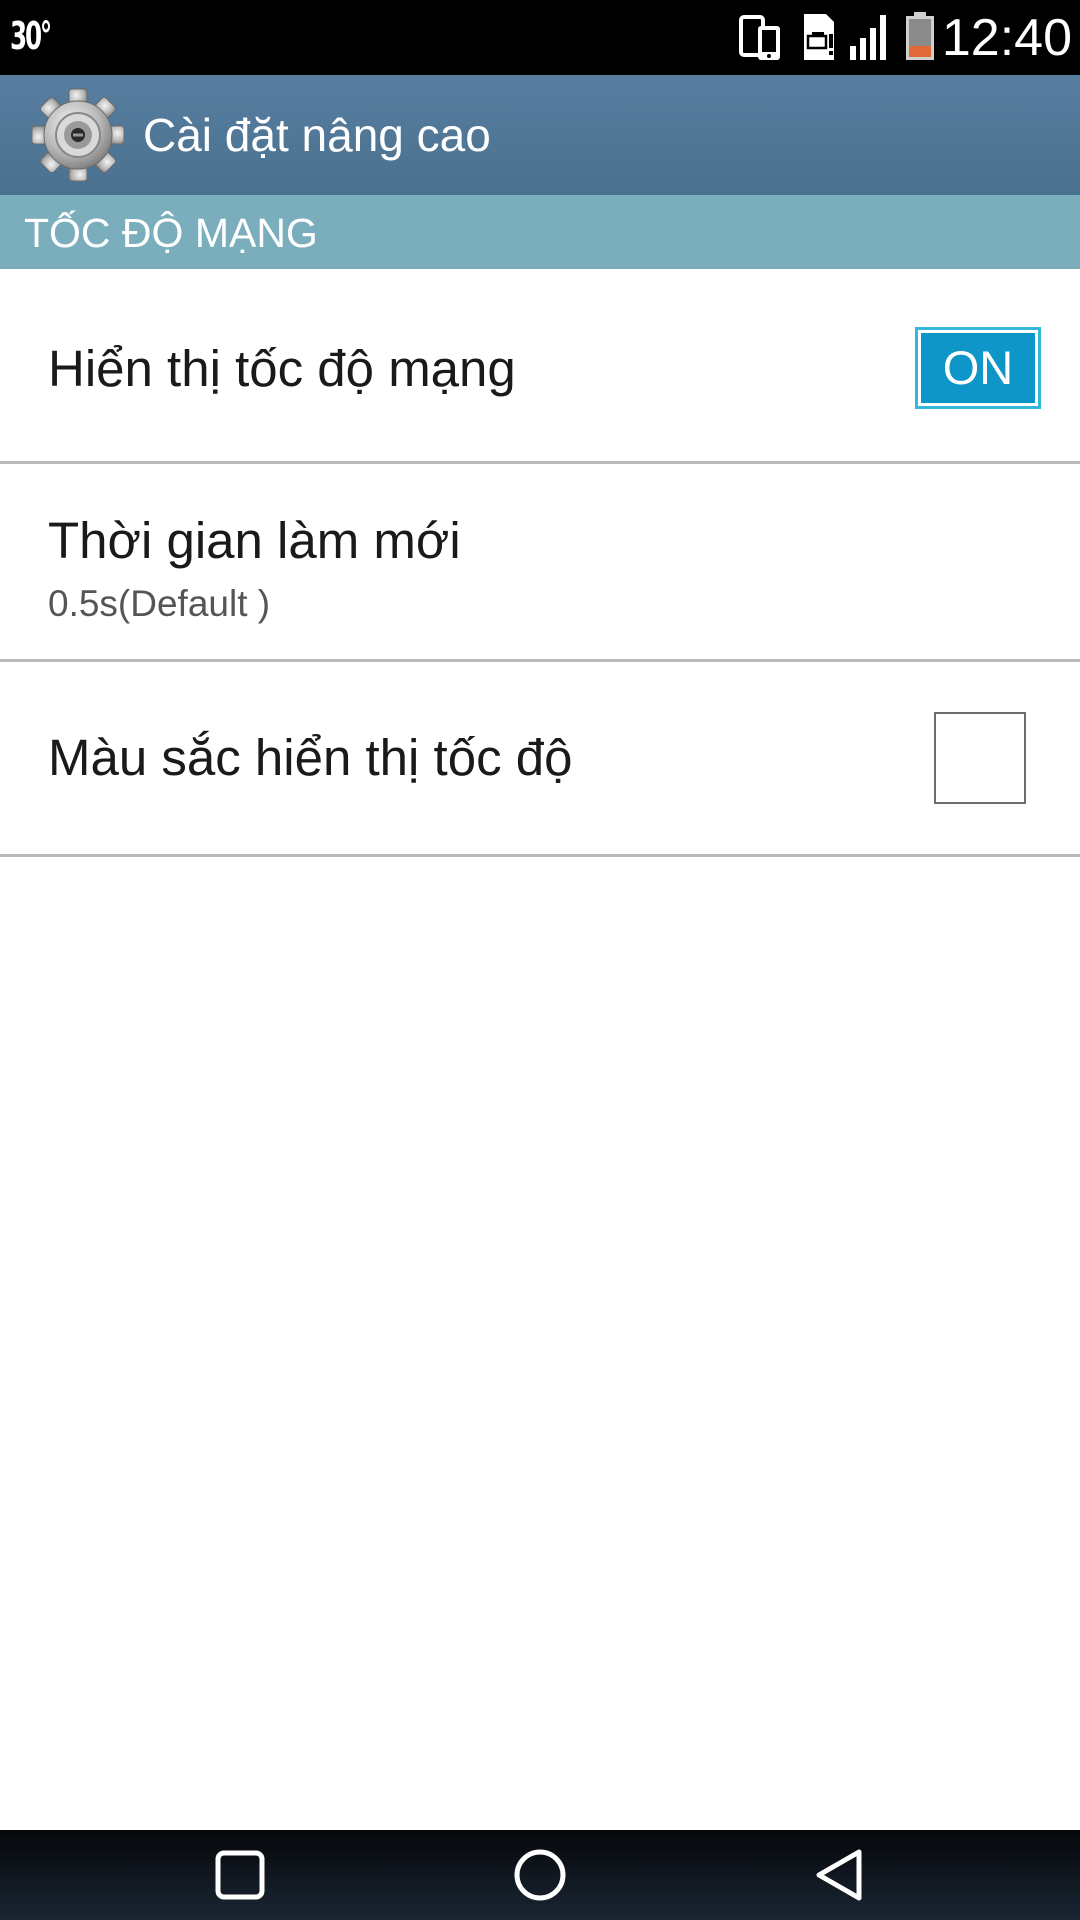  What do you see at coordinates (980, 758) in the screenshot?
I see `speed-color-checkbox` at bounding box center [980, 758].